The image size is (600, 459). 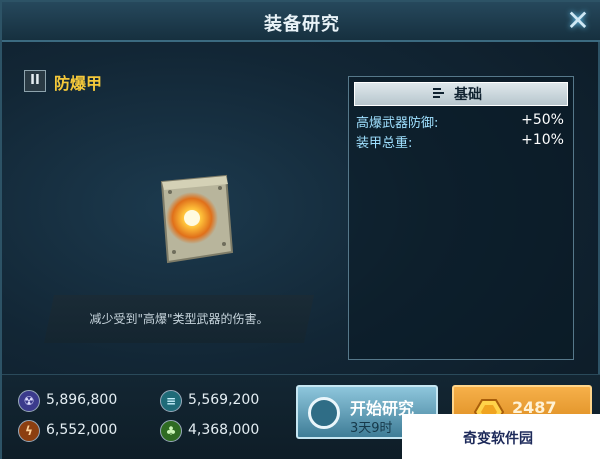 I want to click on research-time: 3天9时, so click(x=371, y=428).